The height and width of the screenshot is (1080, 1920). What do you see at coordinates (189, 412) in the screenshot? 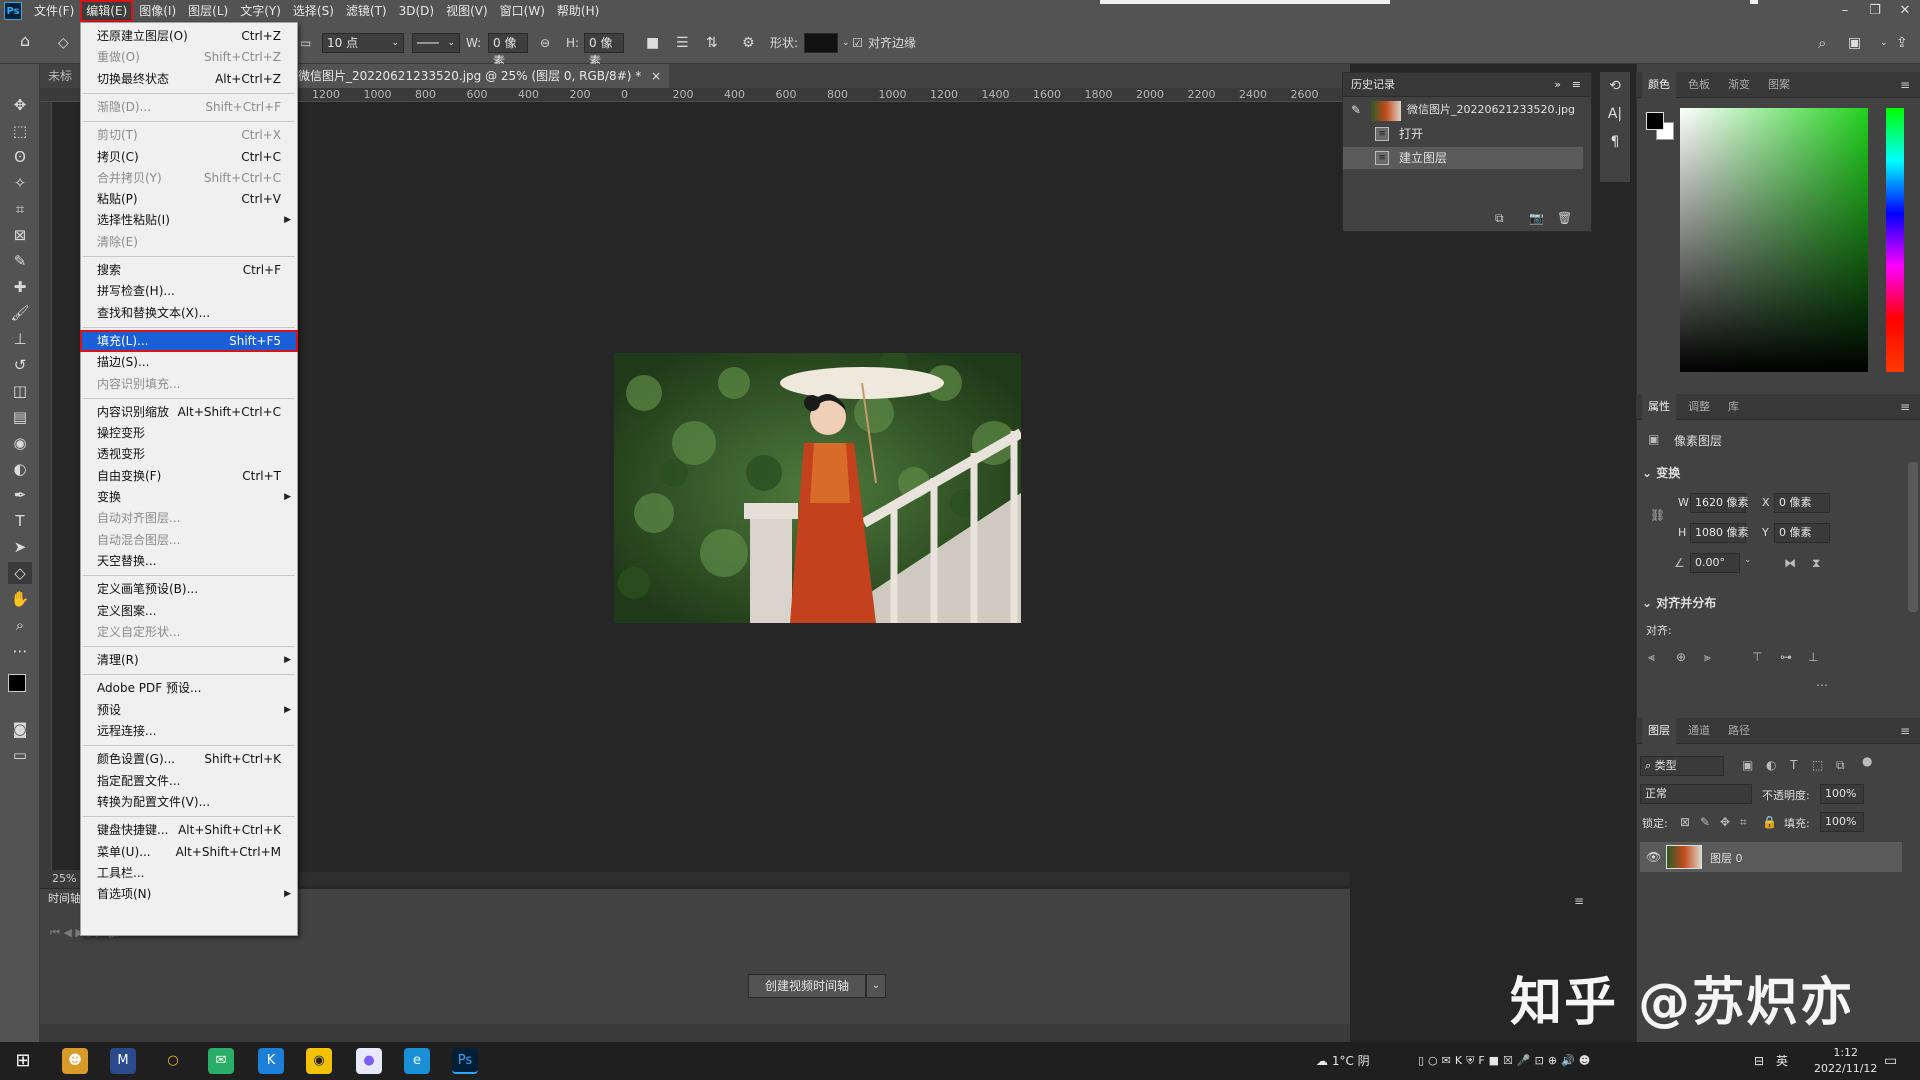
I see `edit-menu-item: 内容识别缩放 Alt+Shift+Ctrl+C` at bounding box center [189, 412].